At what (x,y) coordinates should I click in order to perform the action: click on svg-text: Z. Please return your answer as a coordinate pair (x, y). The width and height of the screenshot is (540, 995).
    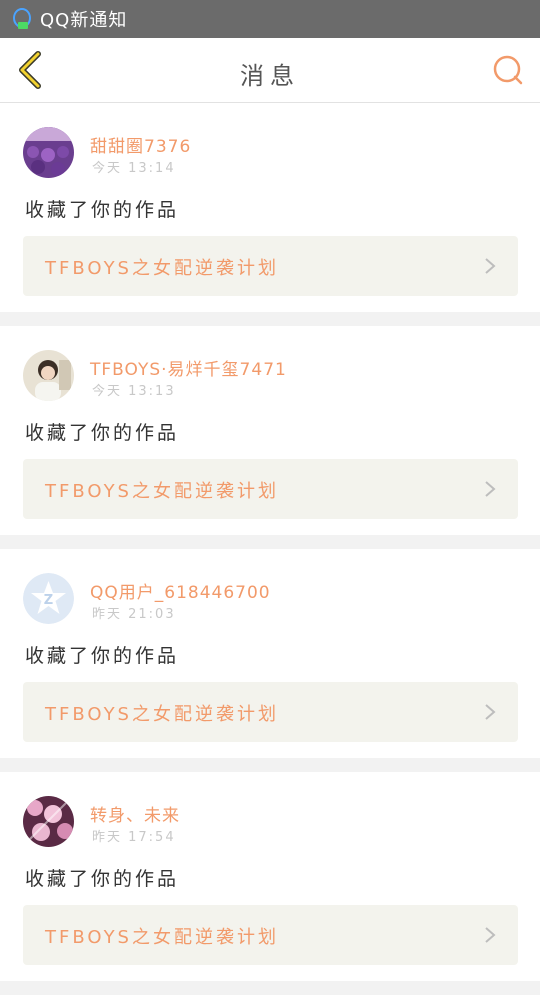
    Looking at the image, I should click on (48, 600).